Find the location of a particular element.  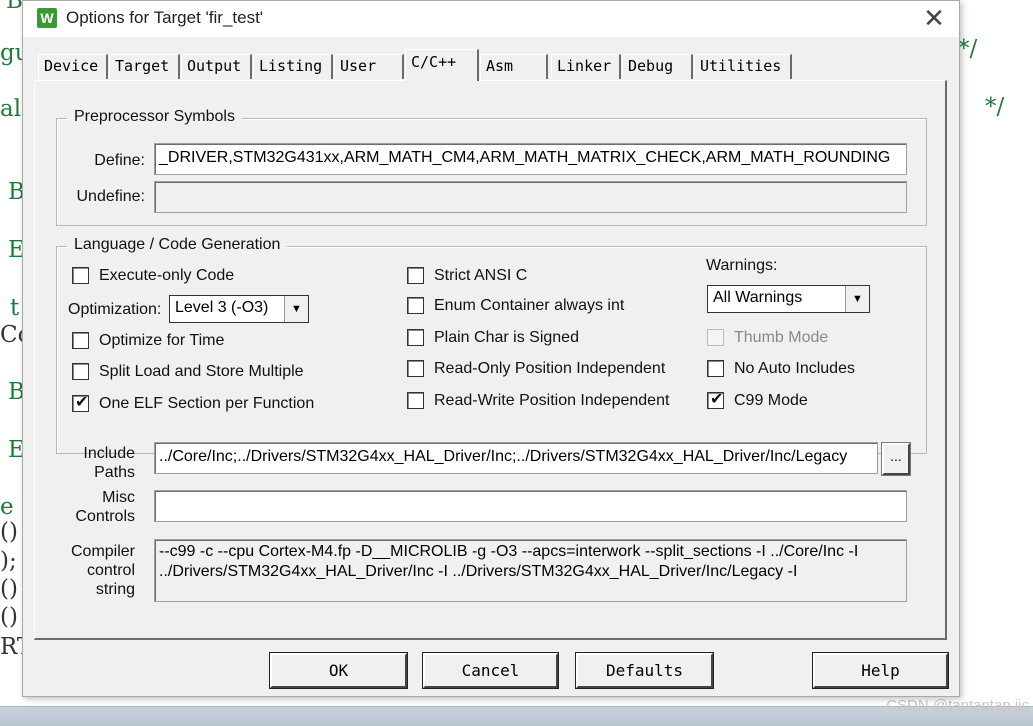

thumb-mode-label: Thumb Mode is located at coordinates (781, 337).